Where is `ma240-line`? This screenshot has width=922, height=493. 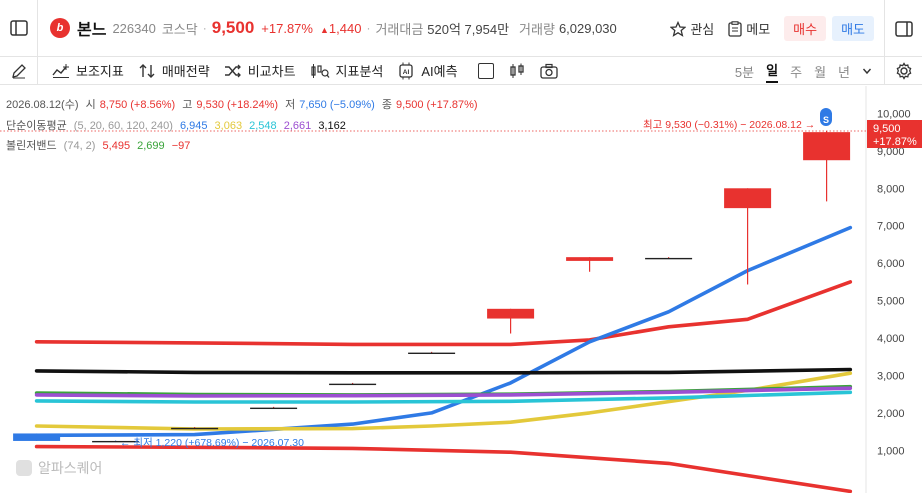
ma240-line is located at coordinates (443, 371).